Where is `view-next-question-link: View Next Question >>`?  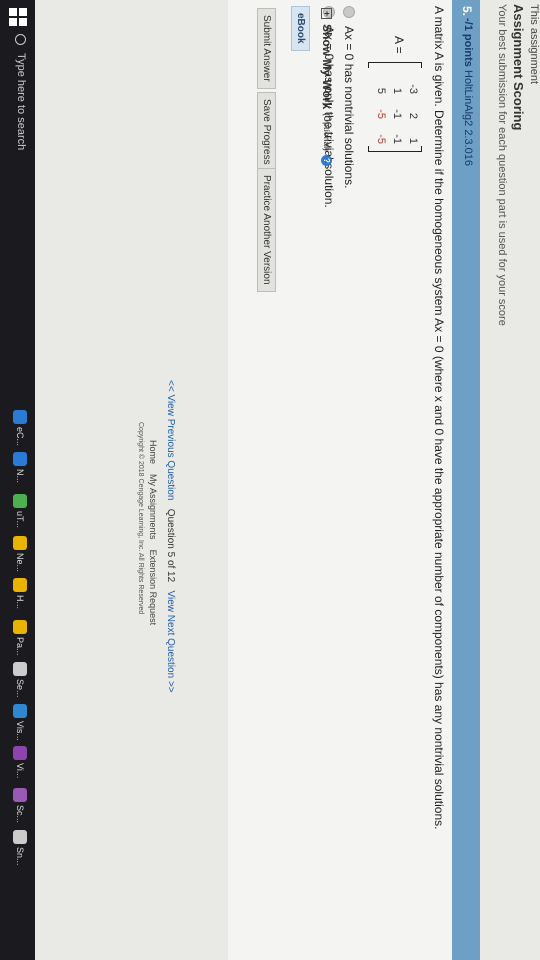 view-next-question-link: View Next Question >> is located at coordinates (170, 642).